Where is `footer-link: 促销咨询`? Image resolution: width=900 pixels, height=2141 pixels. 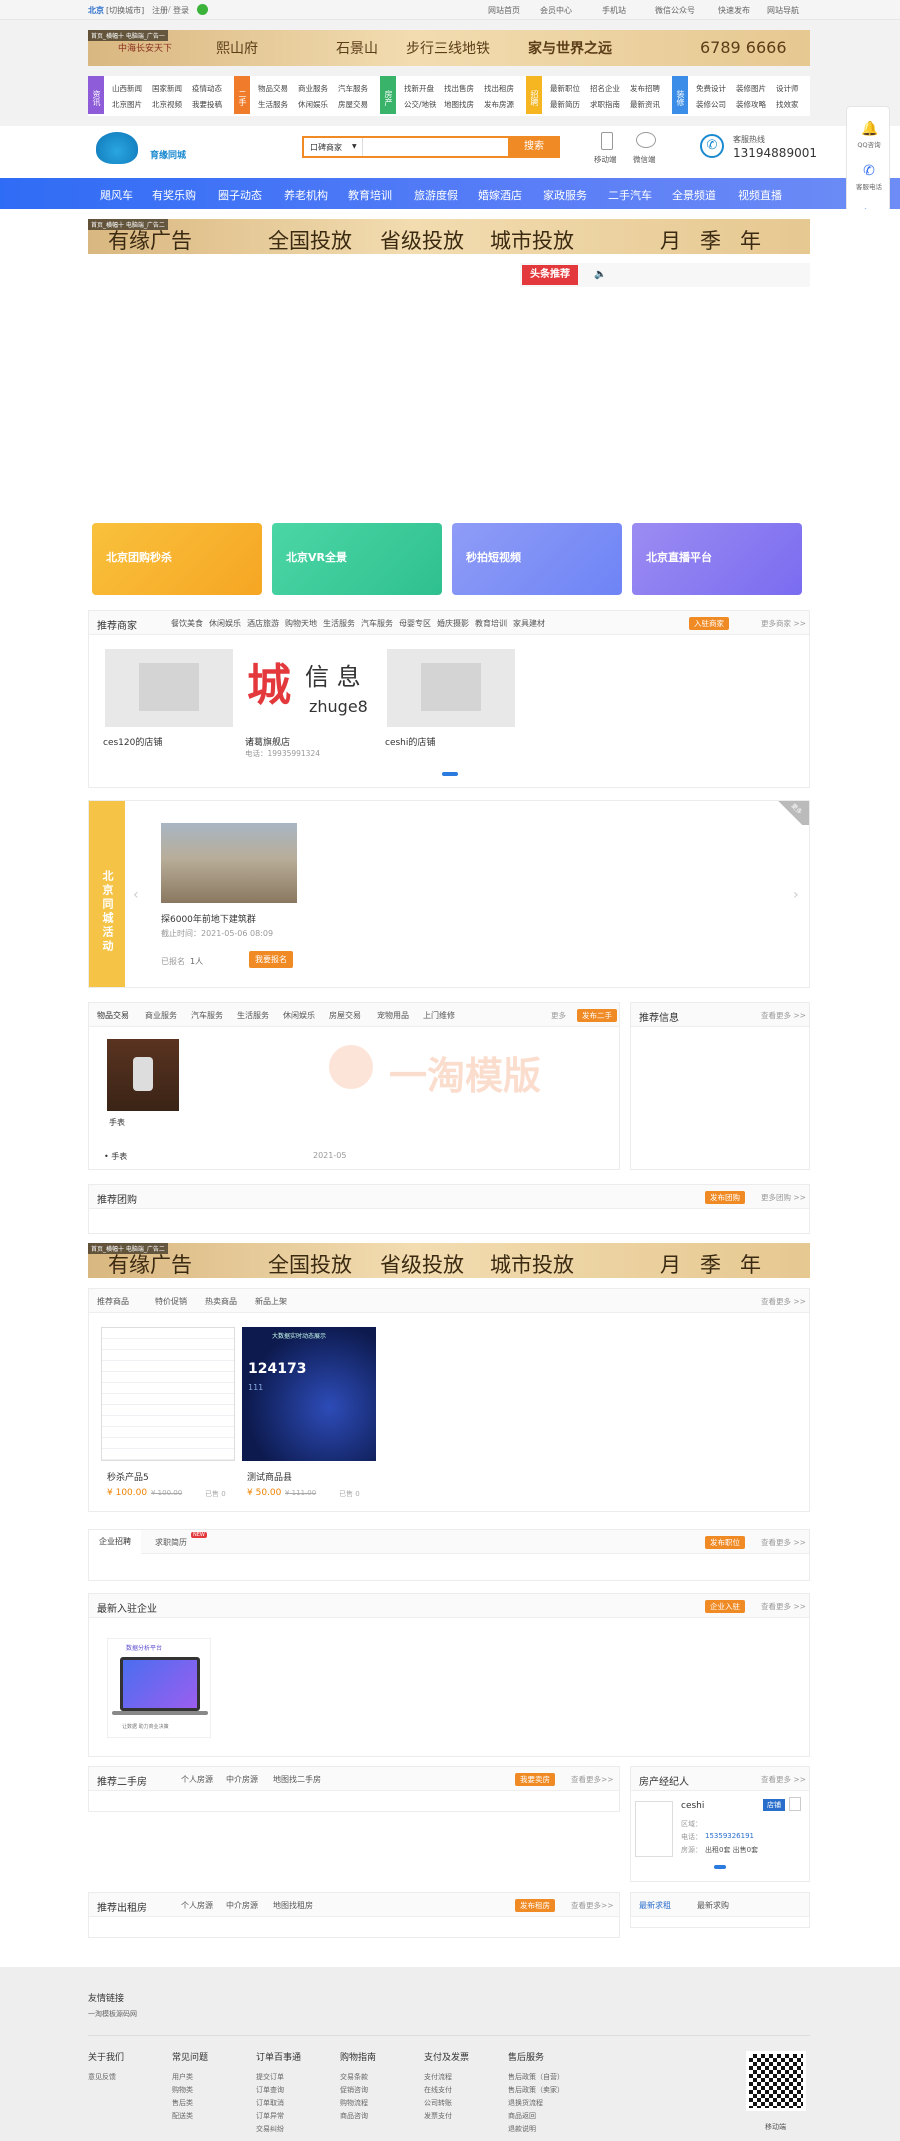 footer-link: 促销咨询 is located at coordinates (358, 2090).